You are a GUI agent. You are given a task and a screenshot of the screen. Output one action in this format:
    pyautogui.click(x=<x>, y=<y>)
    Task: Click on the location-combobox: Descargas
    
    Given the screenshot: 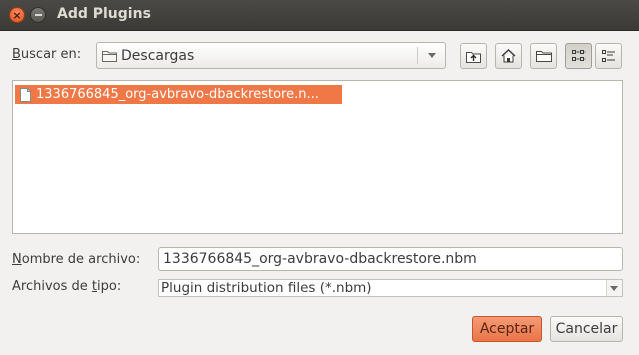 What is the action you would take?
    pyautogui.click(x=271, y=55)
    